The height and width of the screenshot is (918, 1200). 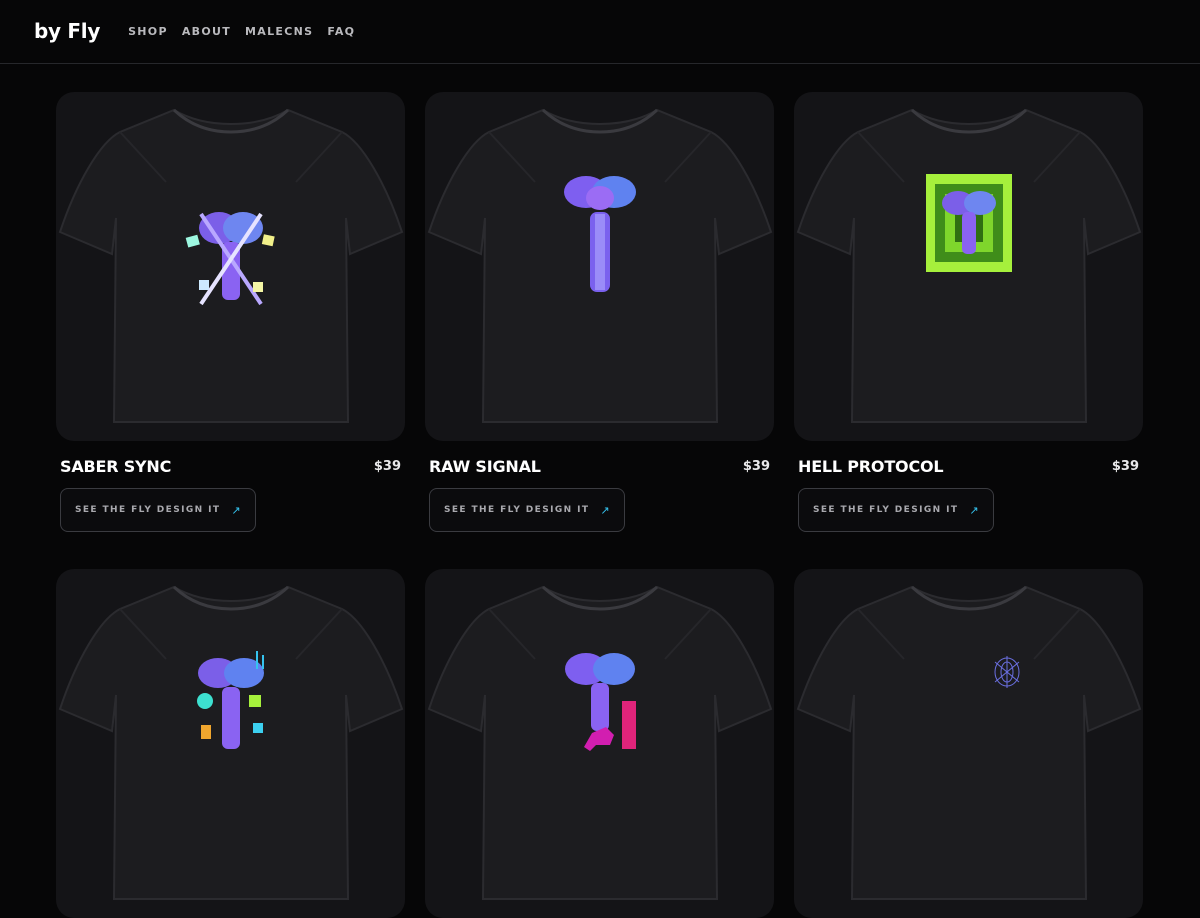 I want to click on nav-shop: SHOP, so click(x=148, y=31).